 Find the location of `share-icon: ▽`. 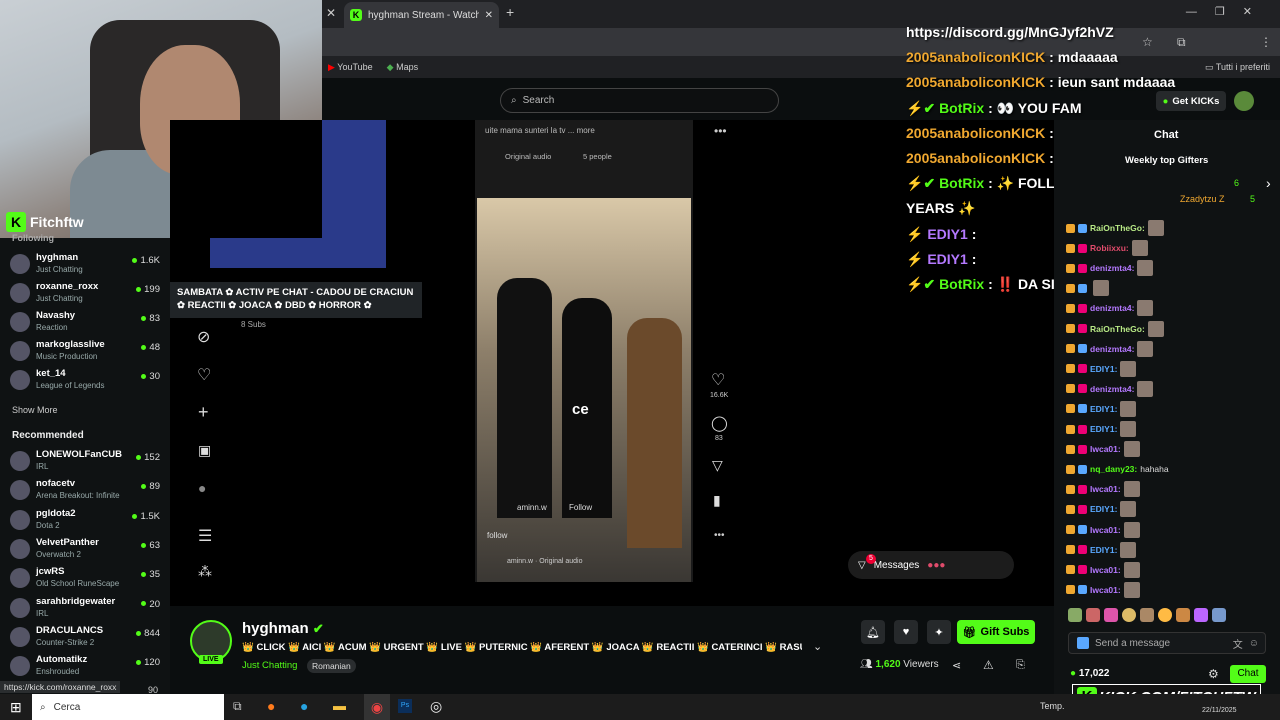

share-icon: ▽ is located at coordinates (717, 465).